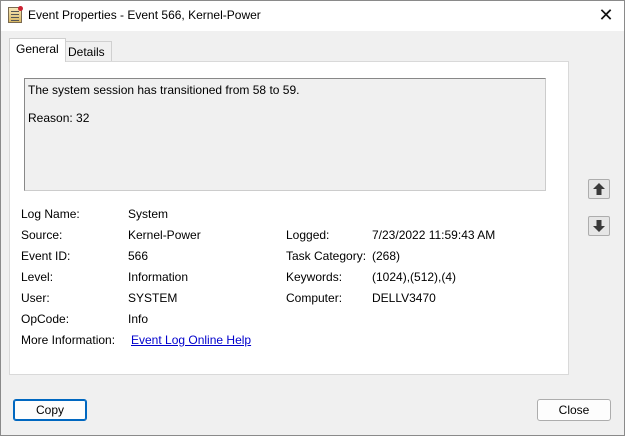 The height and width of the screenshot is (436, 625). What do you see at coordinates (50, 410) in the screenshot?
I see `copy-button: Copy` at bounding box center [50, 410].